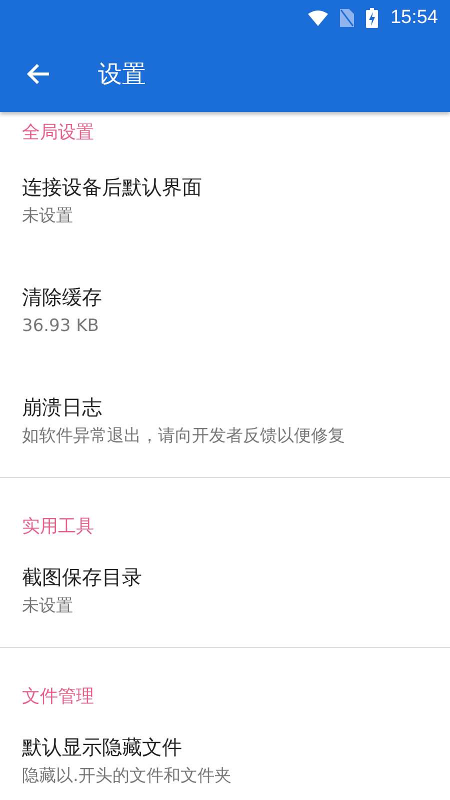 This screenshot has height=800, width=450. Describe the element at coordinates (372, 18) in the screenshot. I see `battery-charging-icon` at that location.